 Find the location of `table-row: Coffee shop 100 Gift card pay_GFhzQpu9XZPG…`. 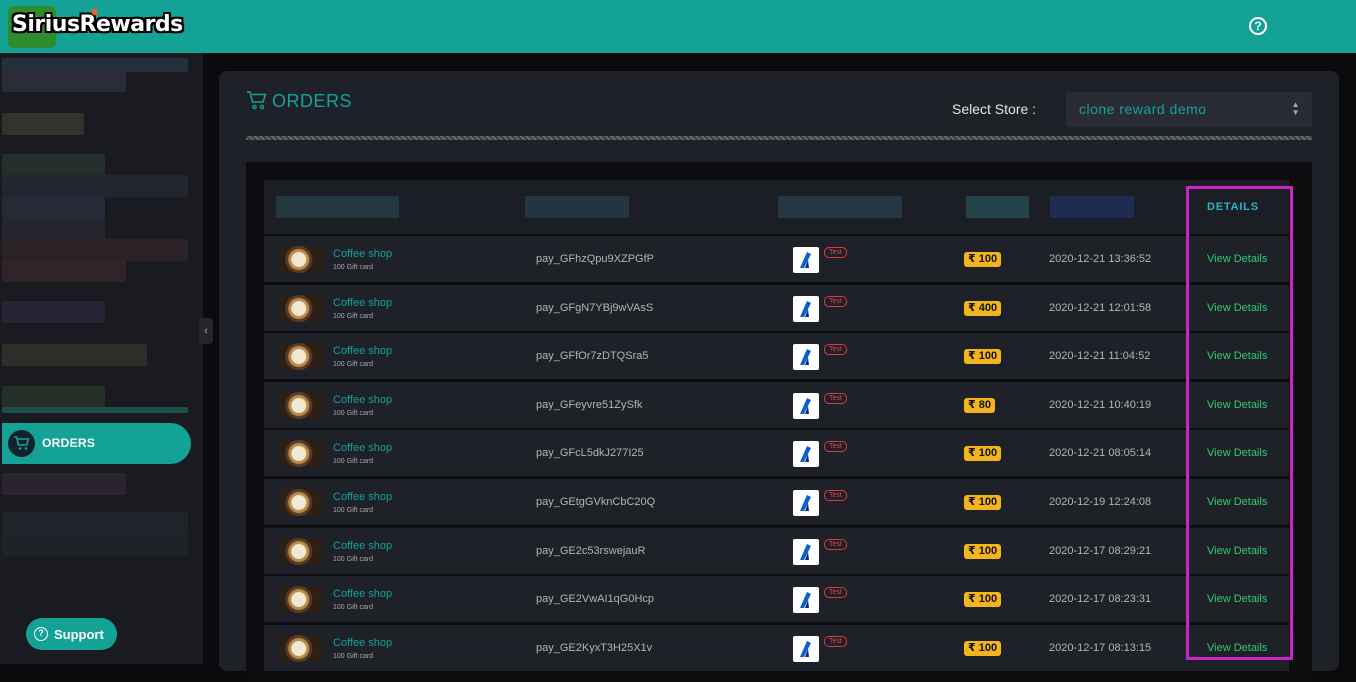

table-row: Coffee shop 100 Gift card pay_GFhzQpu9XZPG… is located at coordinates (776, 259).